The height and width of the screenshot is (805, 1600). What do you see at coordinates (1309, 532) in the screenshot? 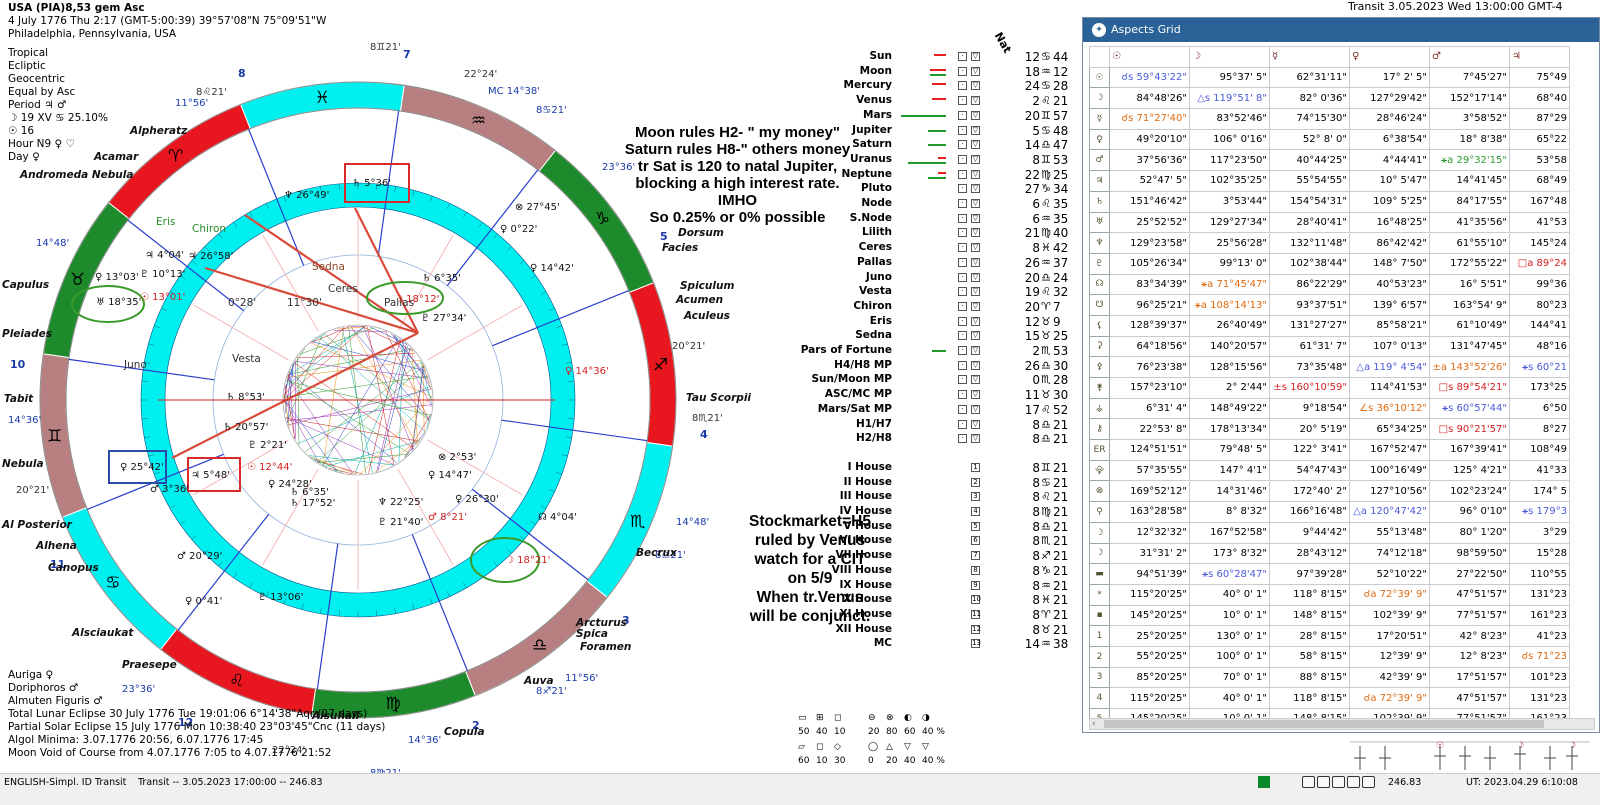
I see `aspect-cell: 9°44'42"` at bounding box center [1309, 532].